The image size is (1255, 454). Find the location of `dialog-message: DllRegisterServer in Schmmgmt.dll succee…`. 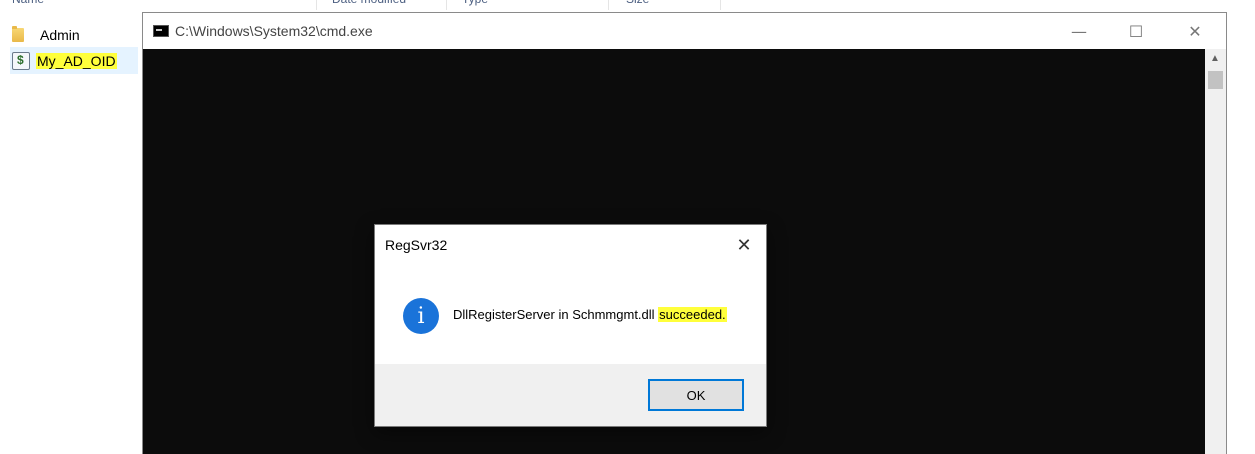

dialog-message: DllRegisterServer in Schmmgmt.dll succee… is located at coordinates (590, 314).